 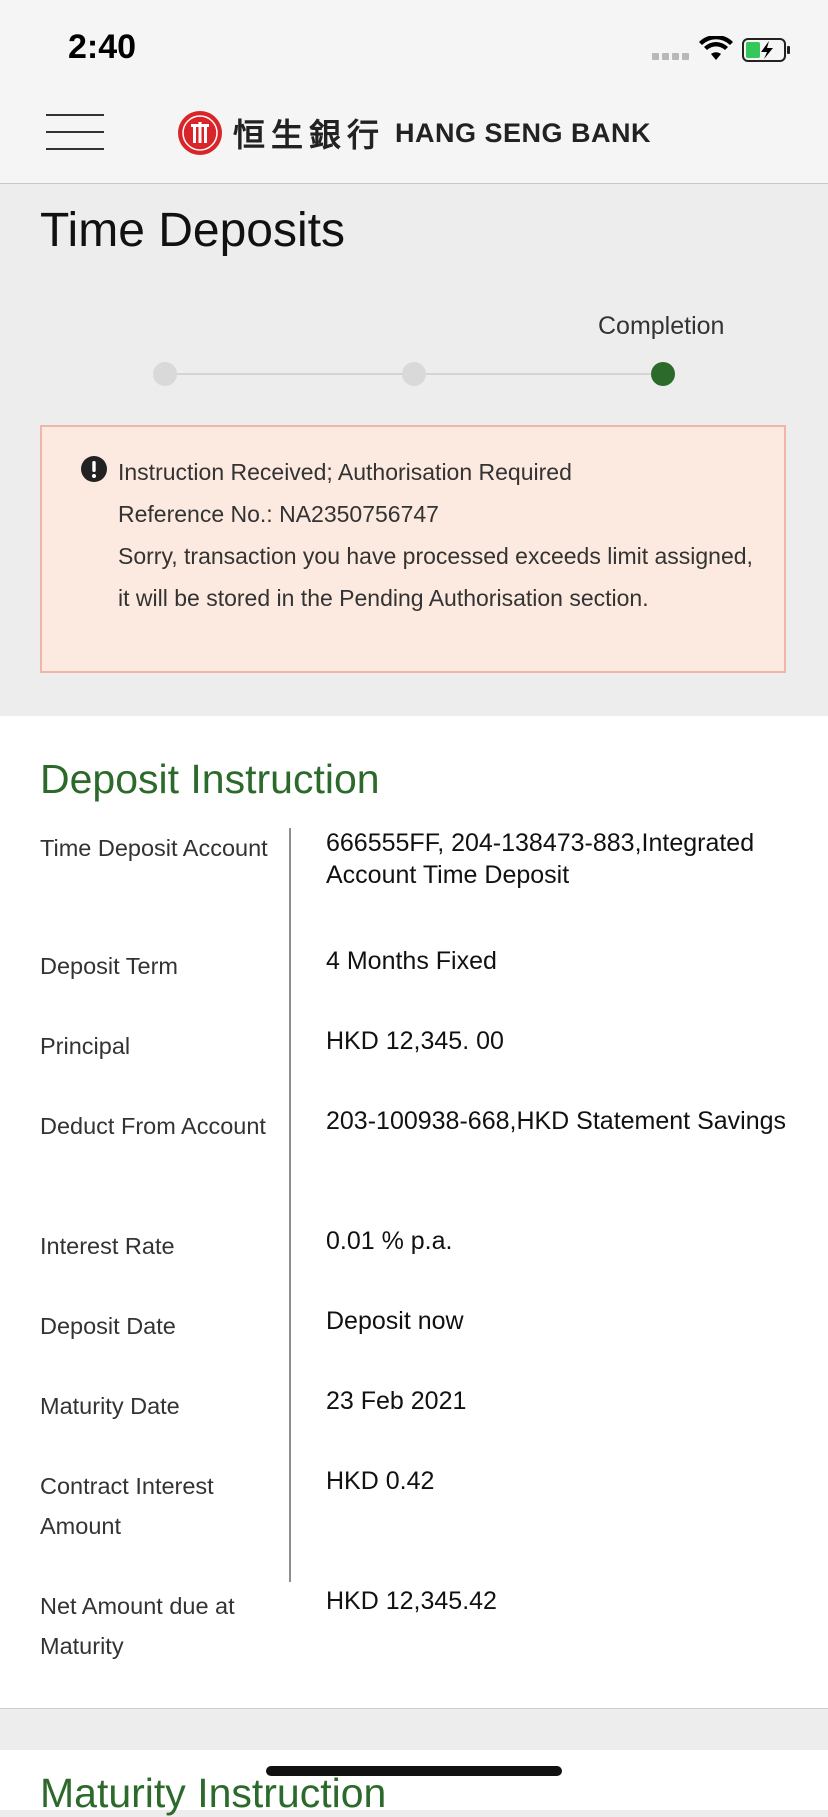 I want to click on label-deduct-from-account: Deduct From Account, so click(x=153, y=1126).